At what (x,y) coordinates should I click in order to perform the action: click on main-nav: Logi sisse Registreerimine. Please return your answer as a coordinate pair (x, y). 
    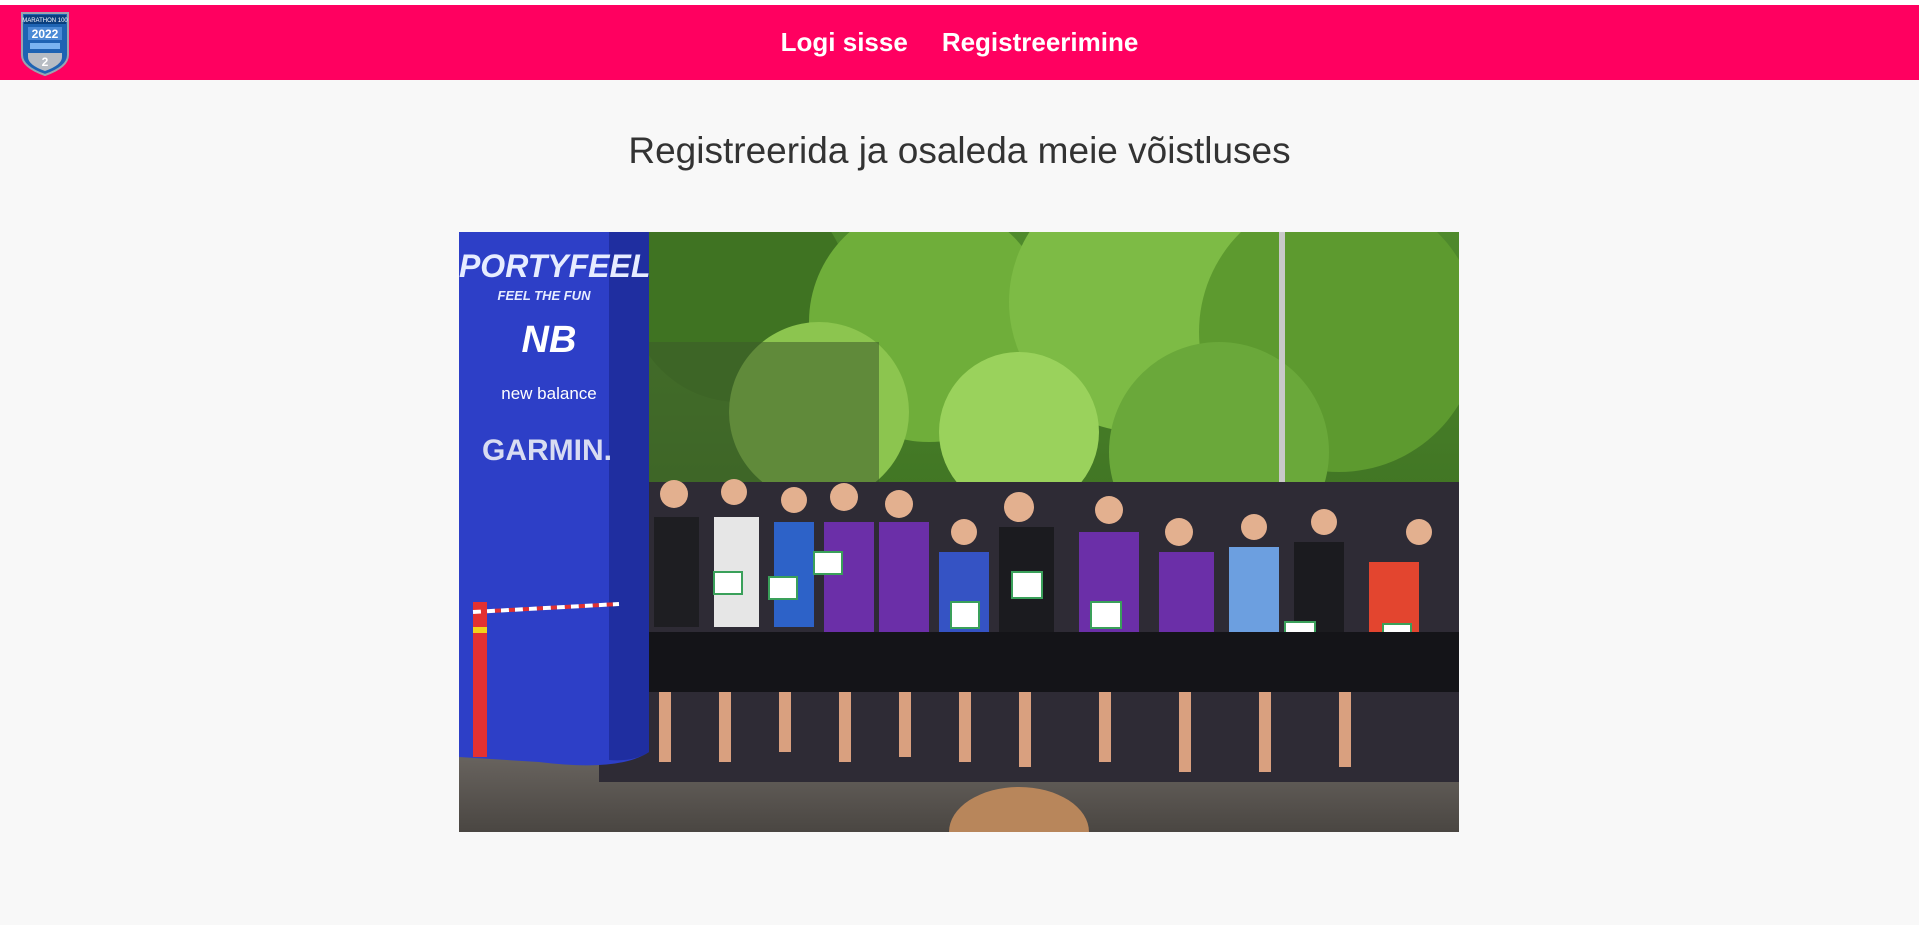
    Looking at the image, I should click on (959, 42).